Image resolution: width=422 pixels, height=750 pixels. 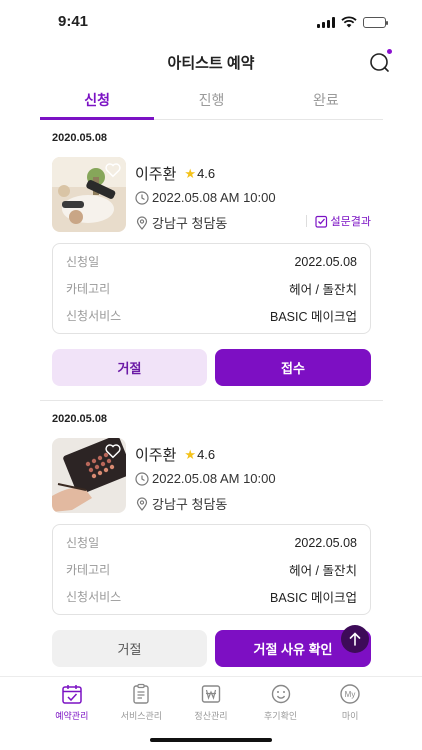 What do you see at coordinates (350, 222) in the screenshot?
I see `survey-result-label: 설문결과` at bounding box center [350, 222].